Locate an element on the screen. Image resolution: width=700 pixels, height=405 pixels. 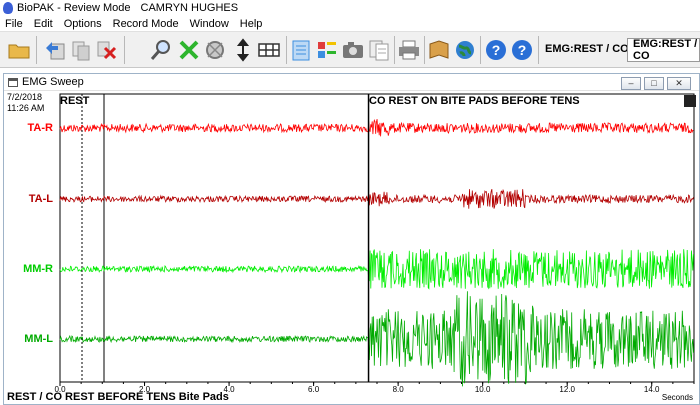
web-button is located at coordinates (465, 50).